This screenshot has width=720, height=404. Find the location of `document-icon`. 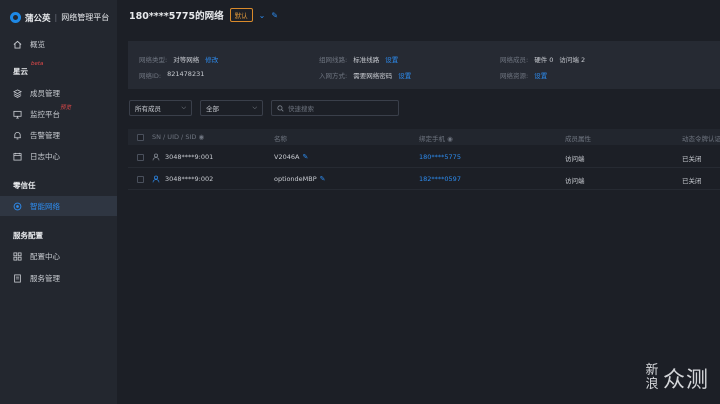

document-icon is located at coordinates (17, 278).